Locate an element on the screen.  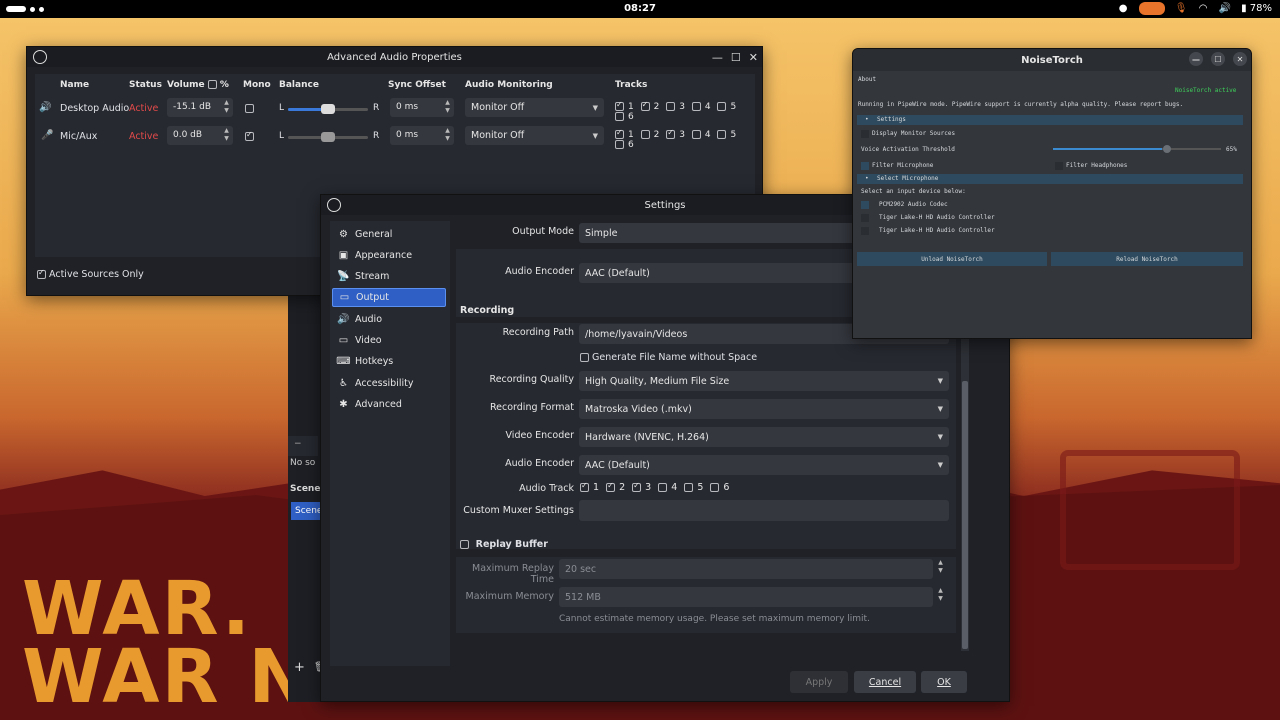
nav-hotkeys: ⌨ Hotkeys is located at coordinates (389, 361).